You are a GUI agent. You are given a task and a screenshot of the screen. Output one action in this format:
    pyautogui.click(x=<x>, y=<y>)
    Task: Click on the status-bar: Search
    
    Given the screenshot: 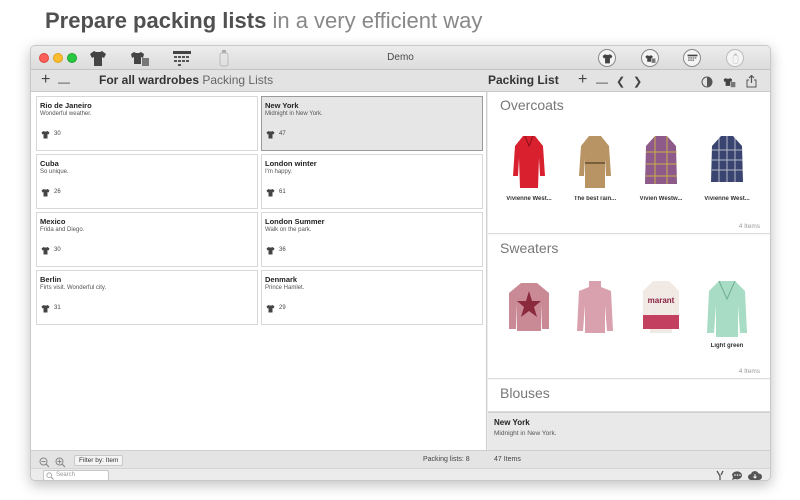 What is the action you would take?
    pyautogui.click(x=400, y=474)
    